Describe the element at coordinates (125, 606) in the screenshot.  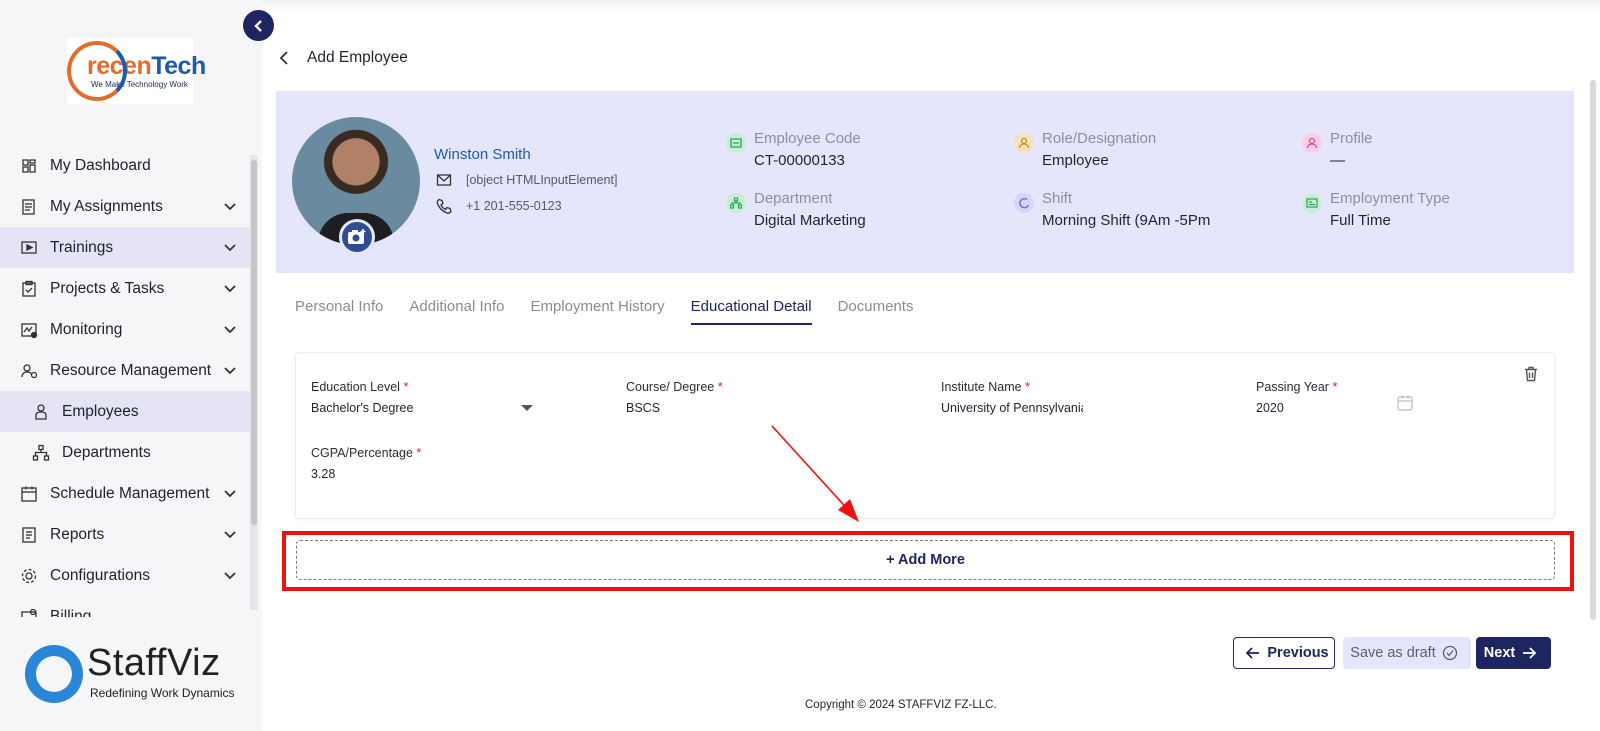
I see `sidebar-item-billing: Billing` at that location.